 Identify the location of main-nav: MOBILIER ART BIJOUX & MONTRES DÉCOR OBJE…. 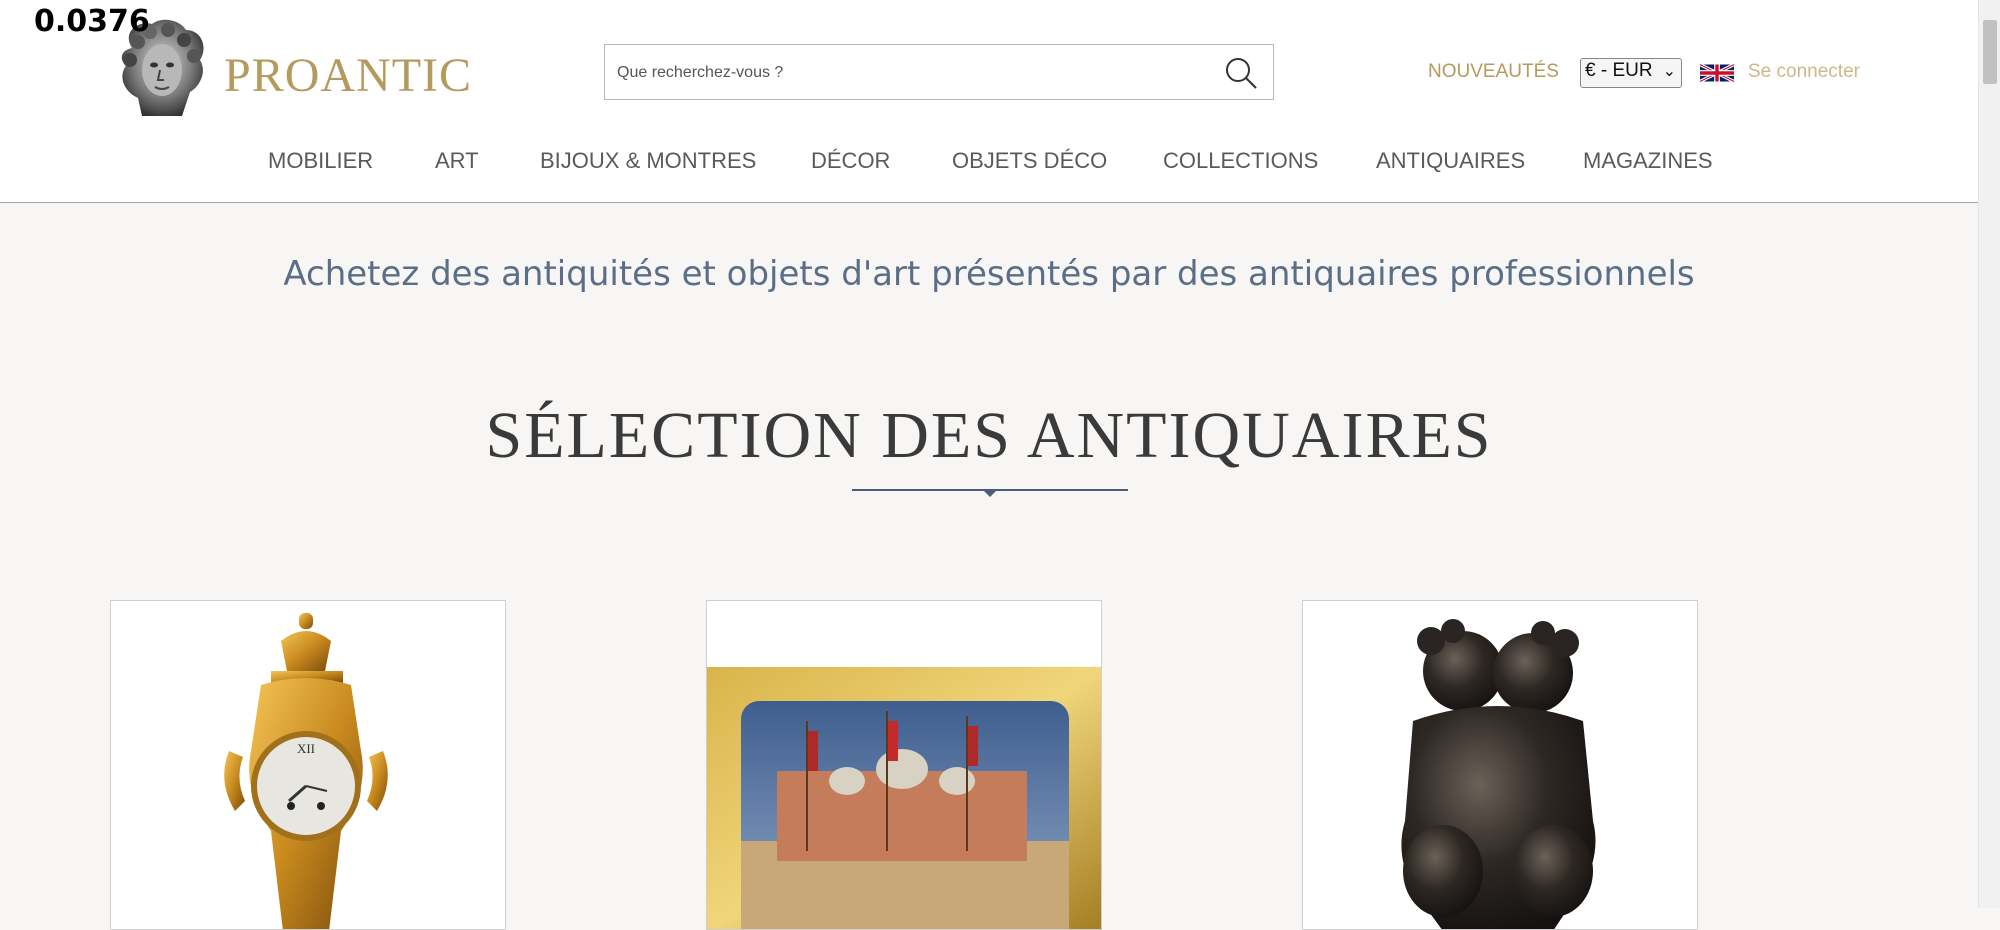
(989, 168).